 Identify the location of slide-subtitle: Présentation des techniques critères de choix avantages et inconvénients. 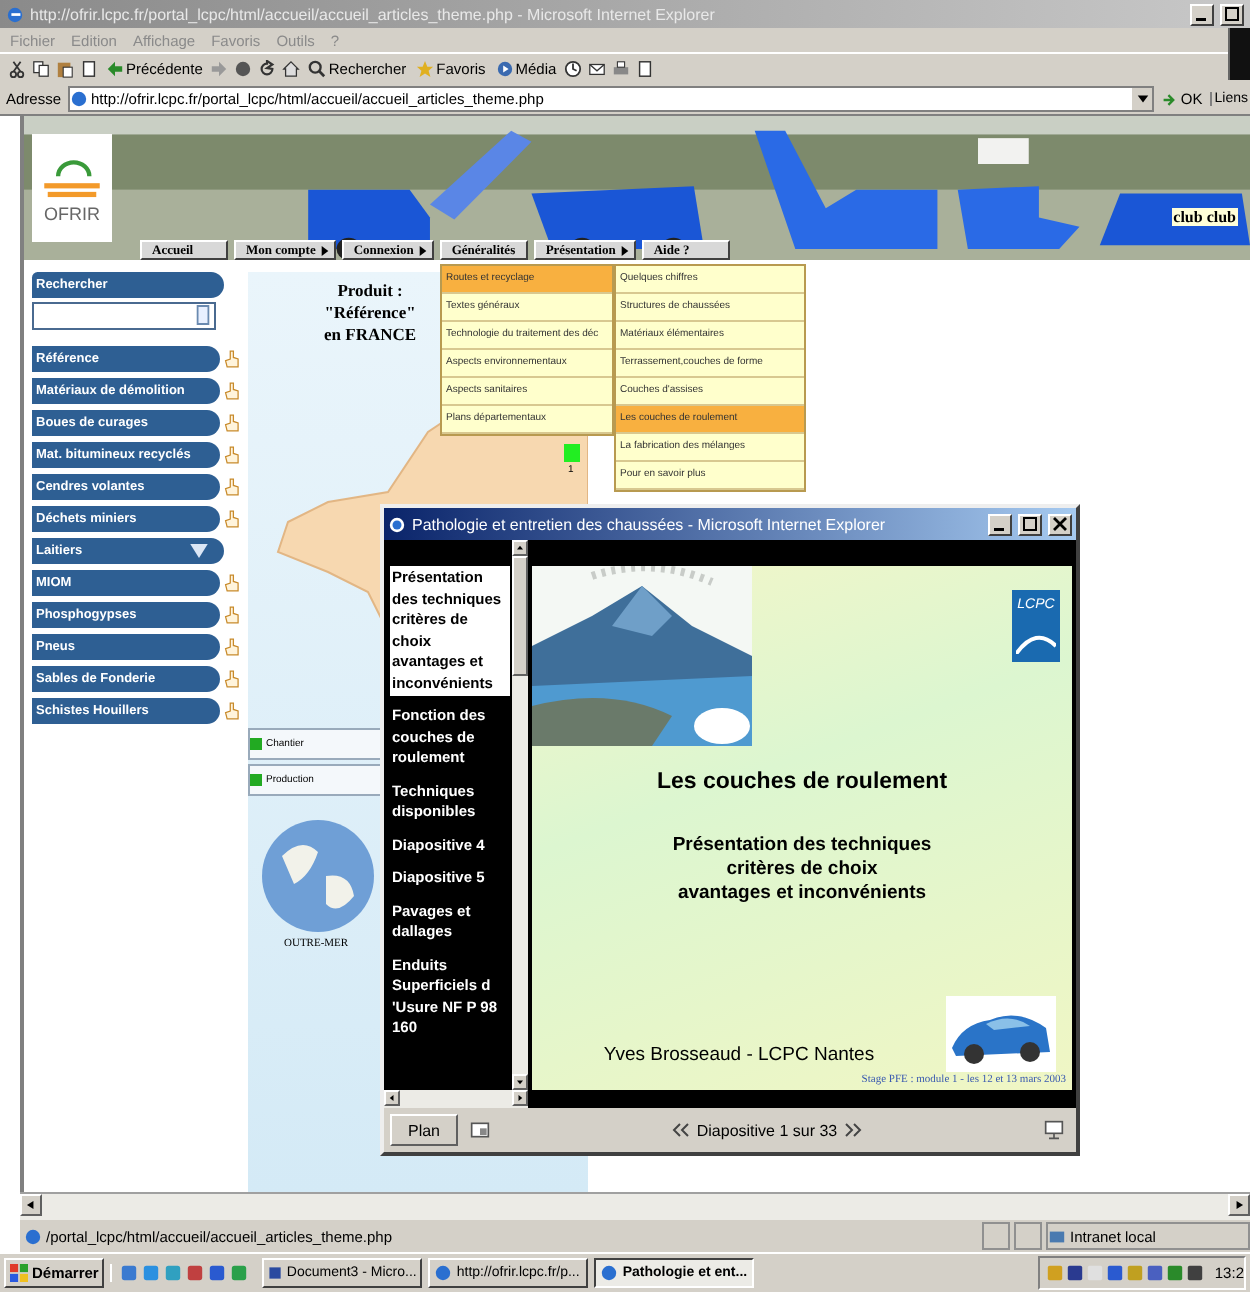
(802, 870).